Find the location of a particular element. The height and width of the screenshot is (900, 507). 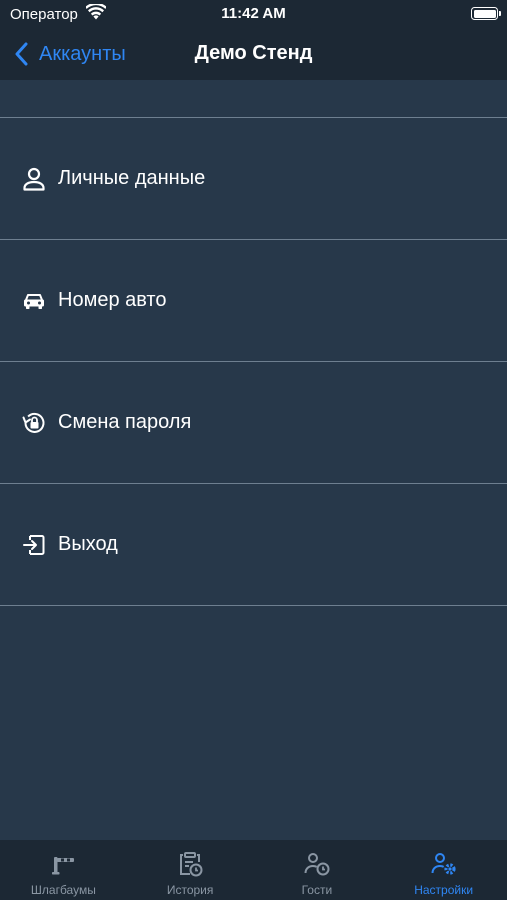

menu-item-label: Смена пароля is located at coordinates (125, 422).